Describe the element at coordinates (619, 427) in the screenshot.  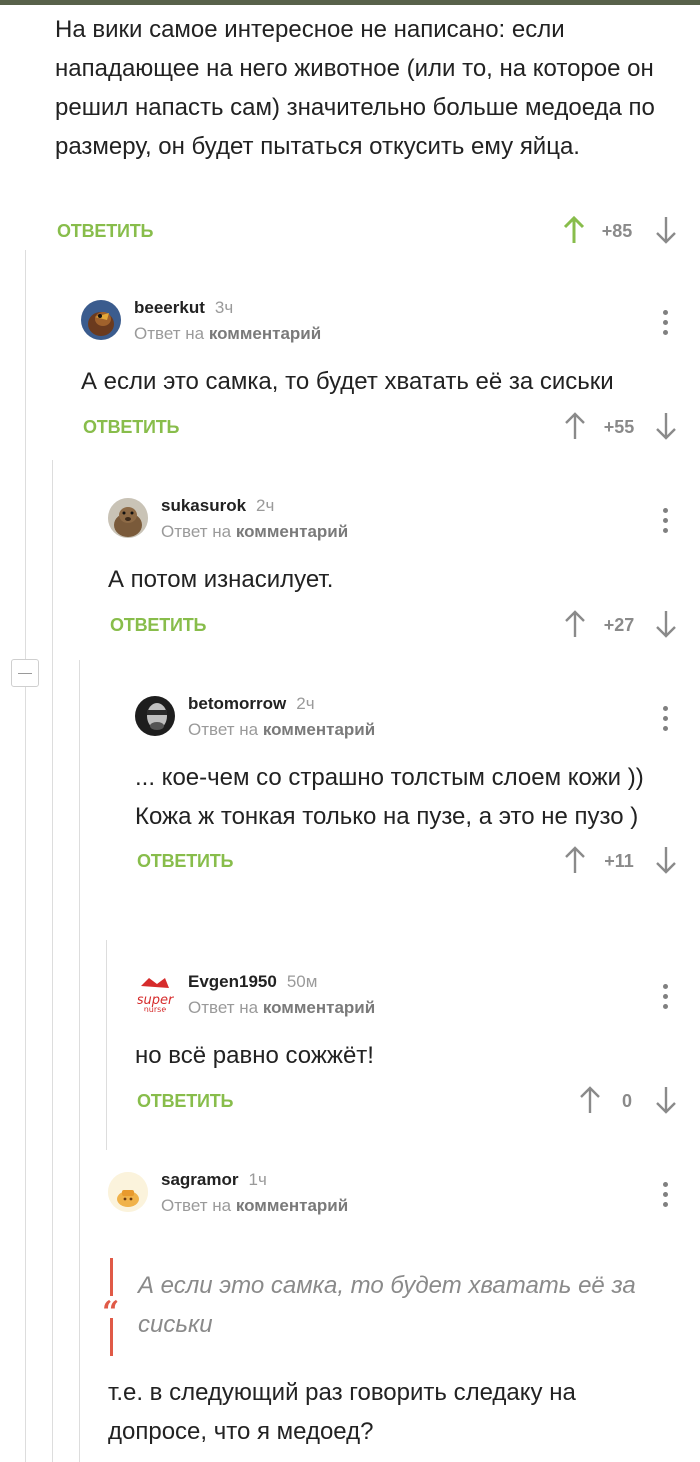
I see `comment-score: +55` at that location.